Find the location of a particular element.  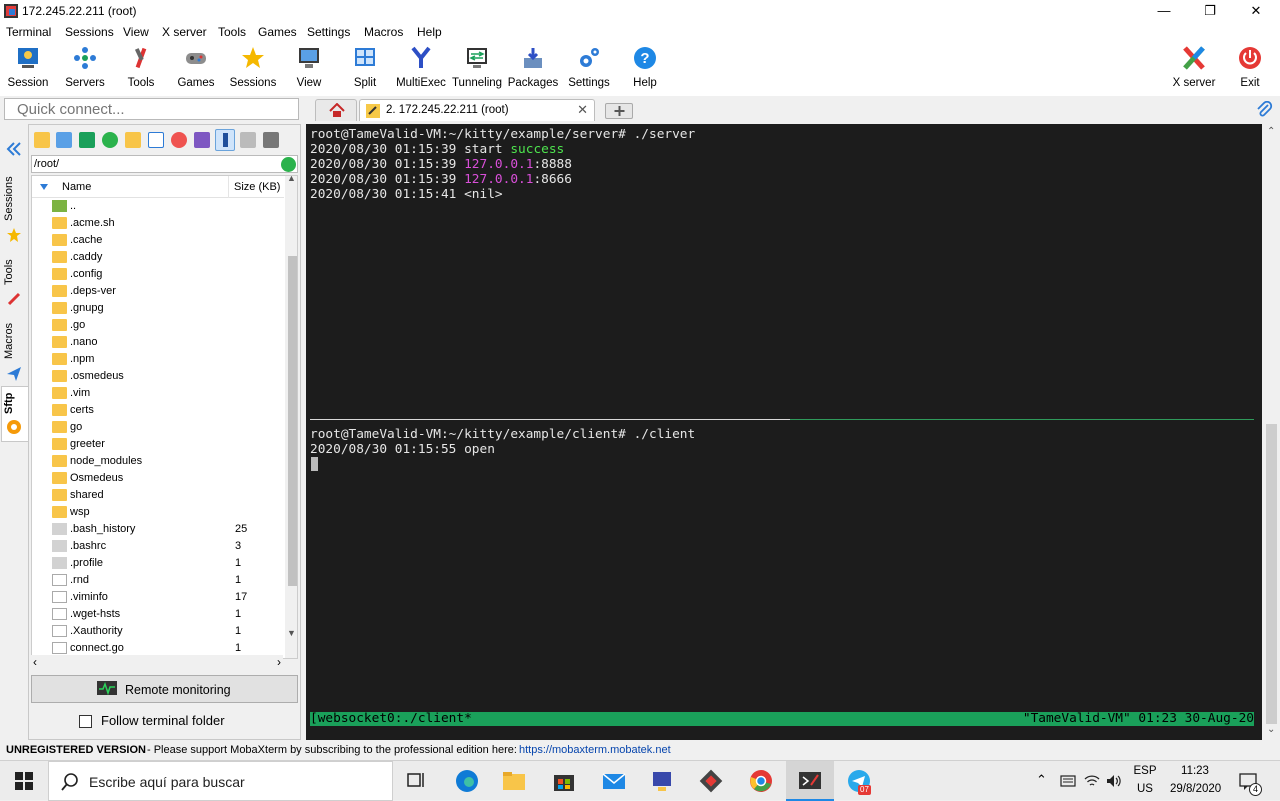

menu-help: Help is located at coordinates (429, 32).